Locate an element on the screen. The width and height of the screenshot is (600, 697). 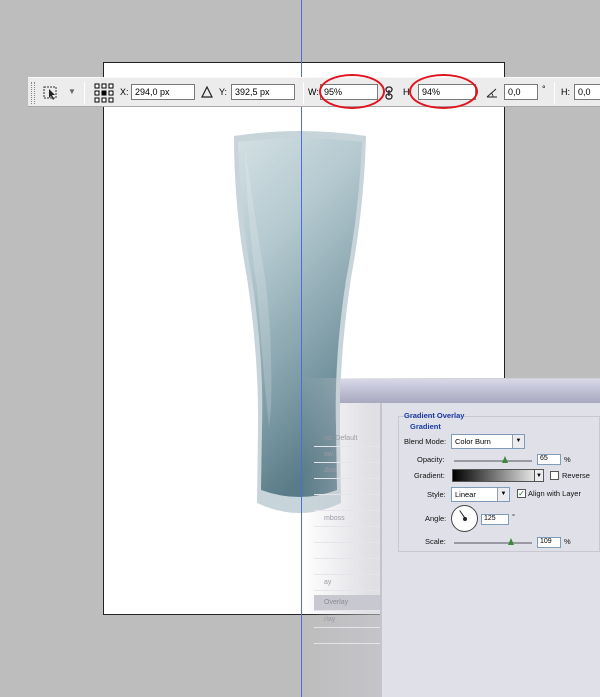
layer-style-title-bar is located at coordinates (470, 391).